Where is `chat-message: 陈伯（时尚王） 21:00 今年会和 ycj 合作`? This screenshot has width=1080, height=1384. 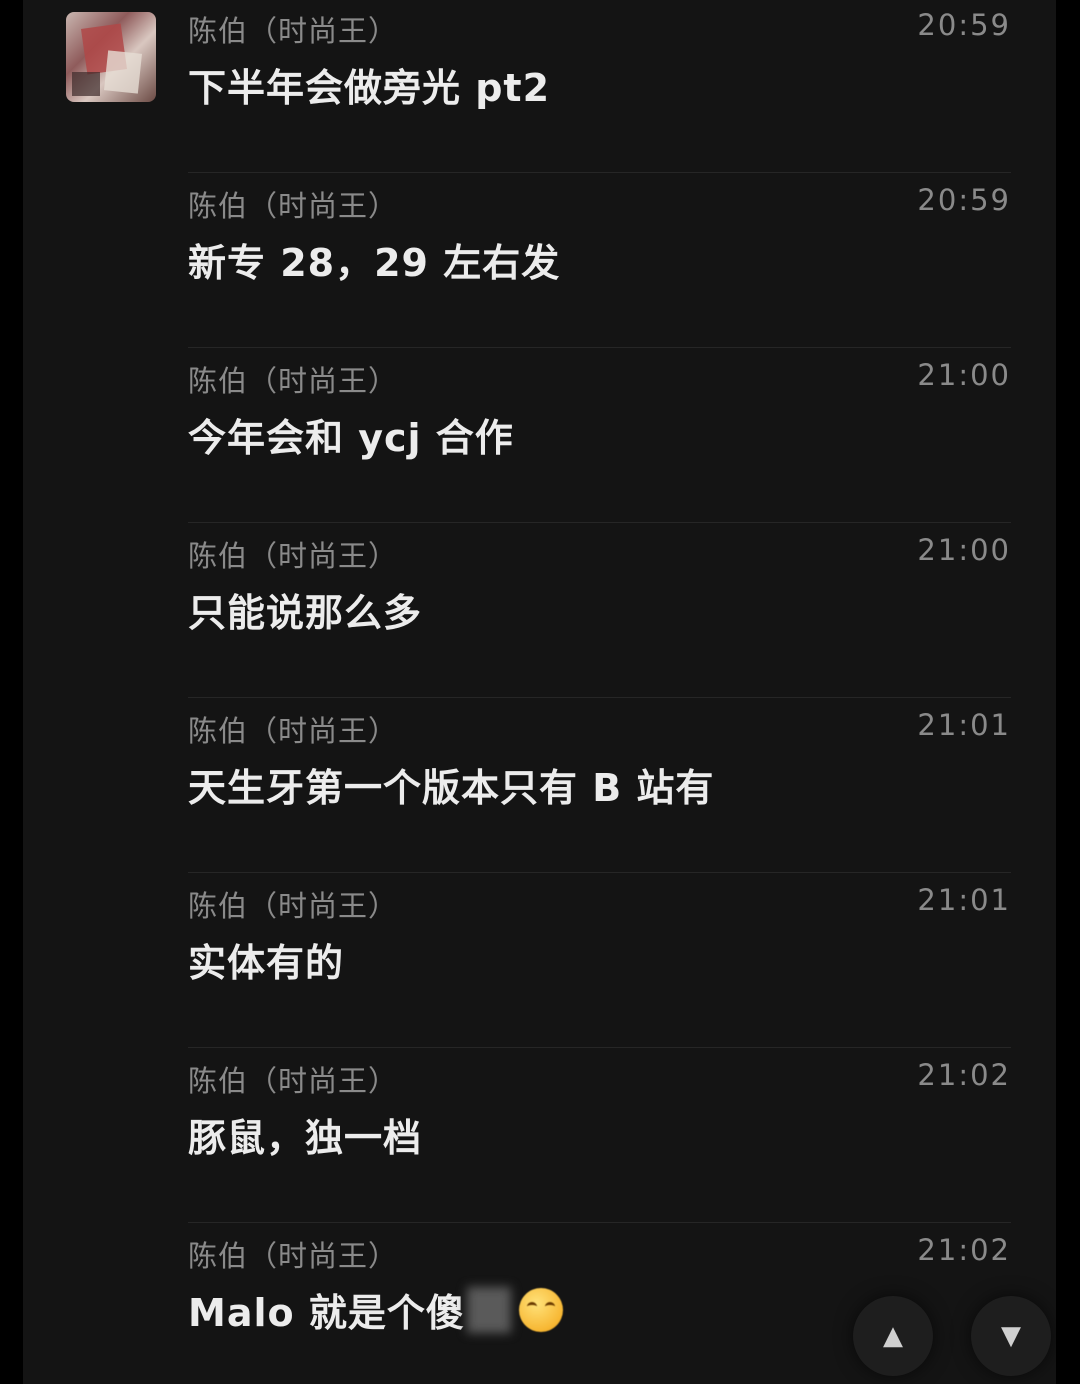
chat-message: 陈伯（时尚王） 21:00 今年会和 ycj 合作 is located at coordinates (539, 437).